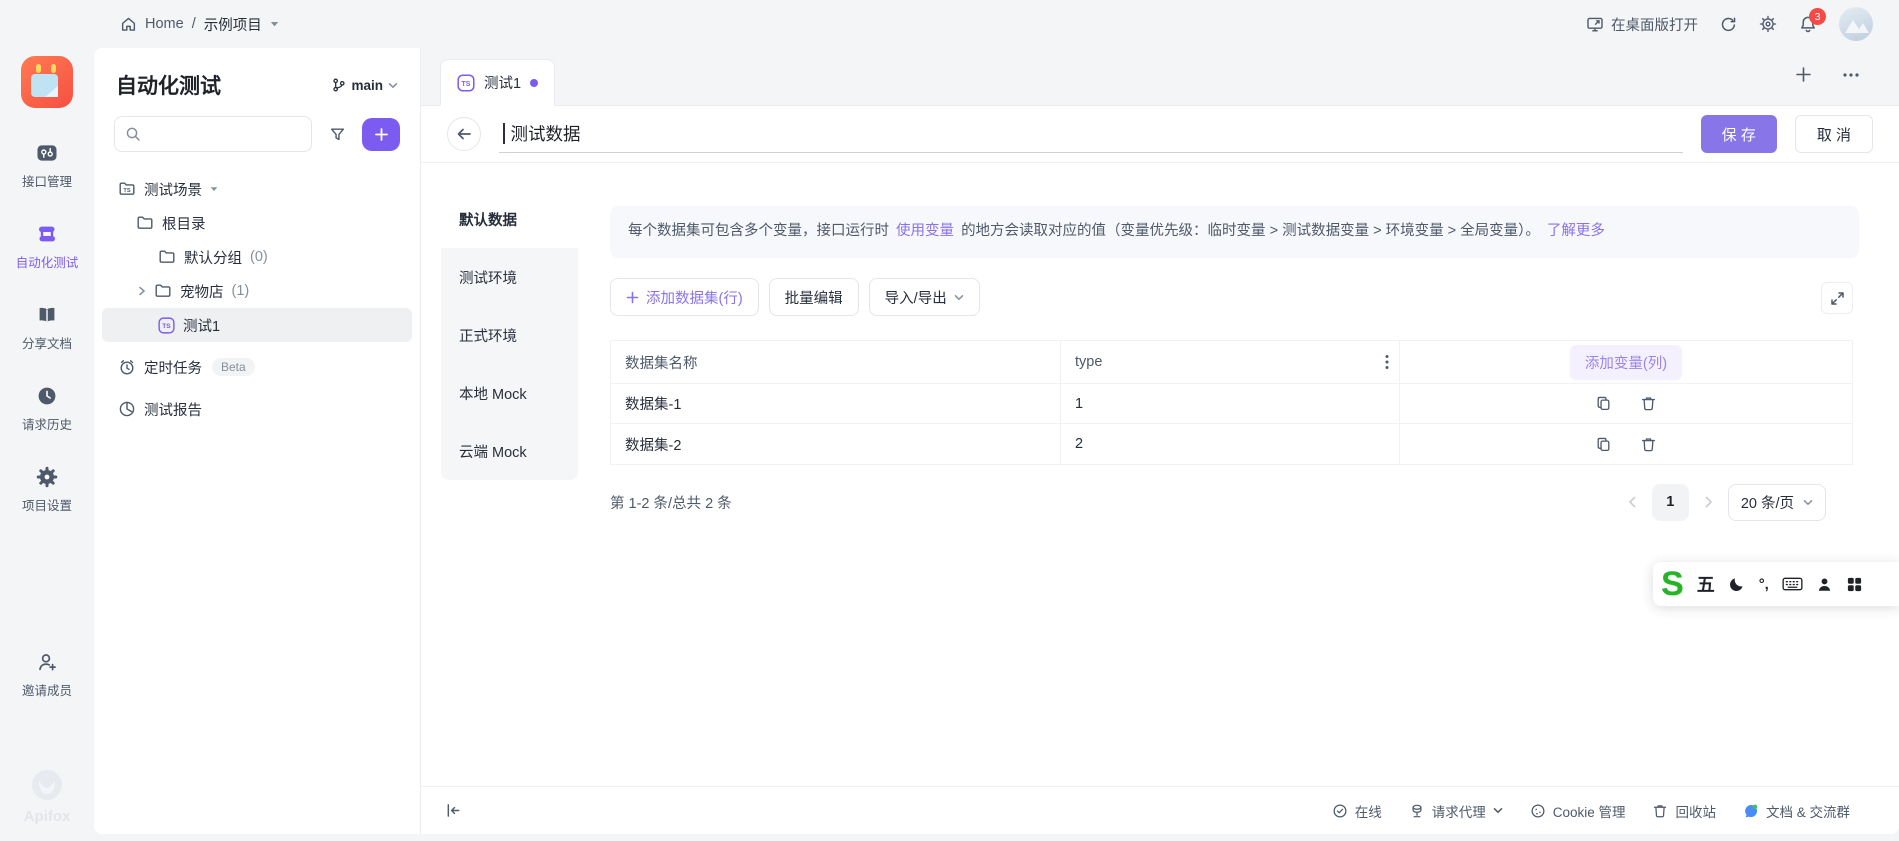 The width and height of the screenshot is (1899, 841). I want to click on tree-item-test1: TS 测试1, so click(257, 325).